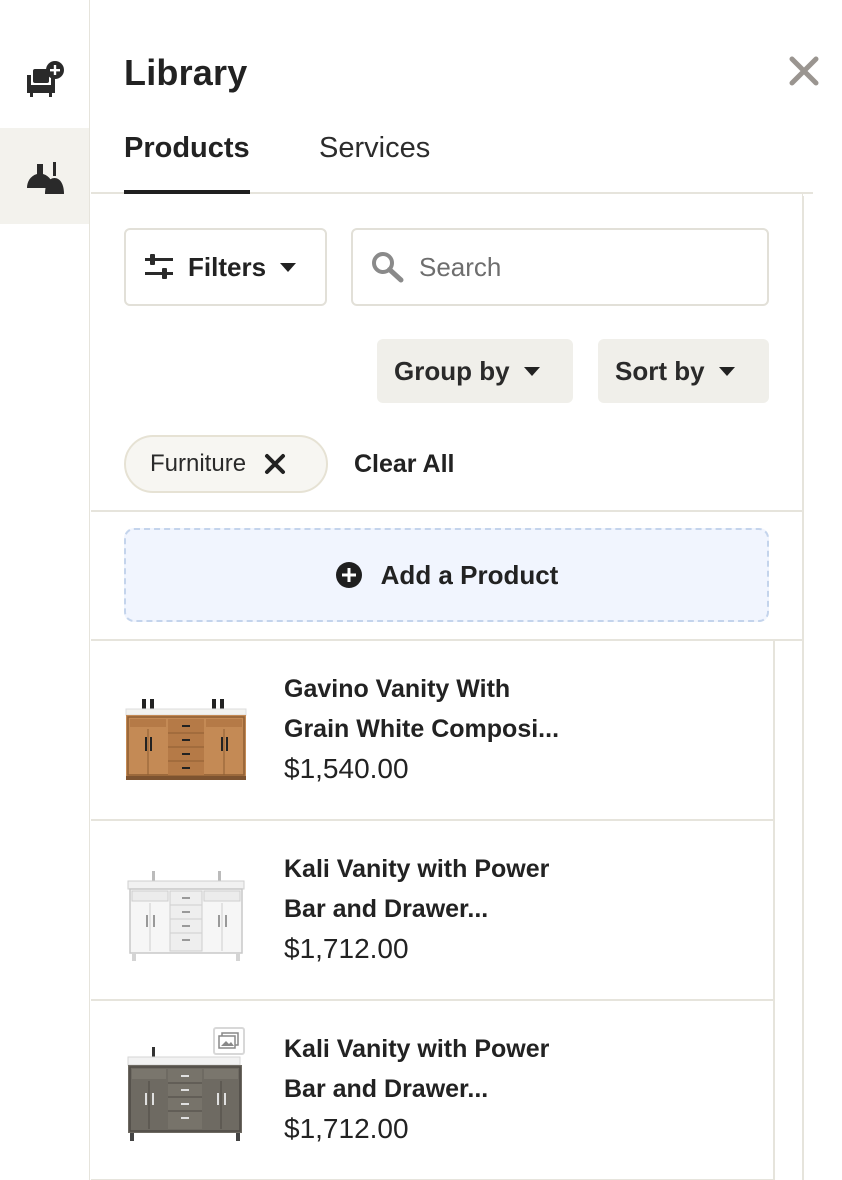 The width and height of the screenshot is (842, 1180). I want to click on filters-label: Filters, so click(227, 266).